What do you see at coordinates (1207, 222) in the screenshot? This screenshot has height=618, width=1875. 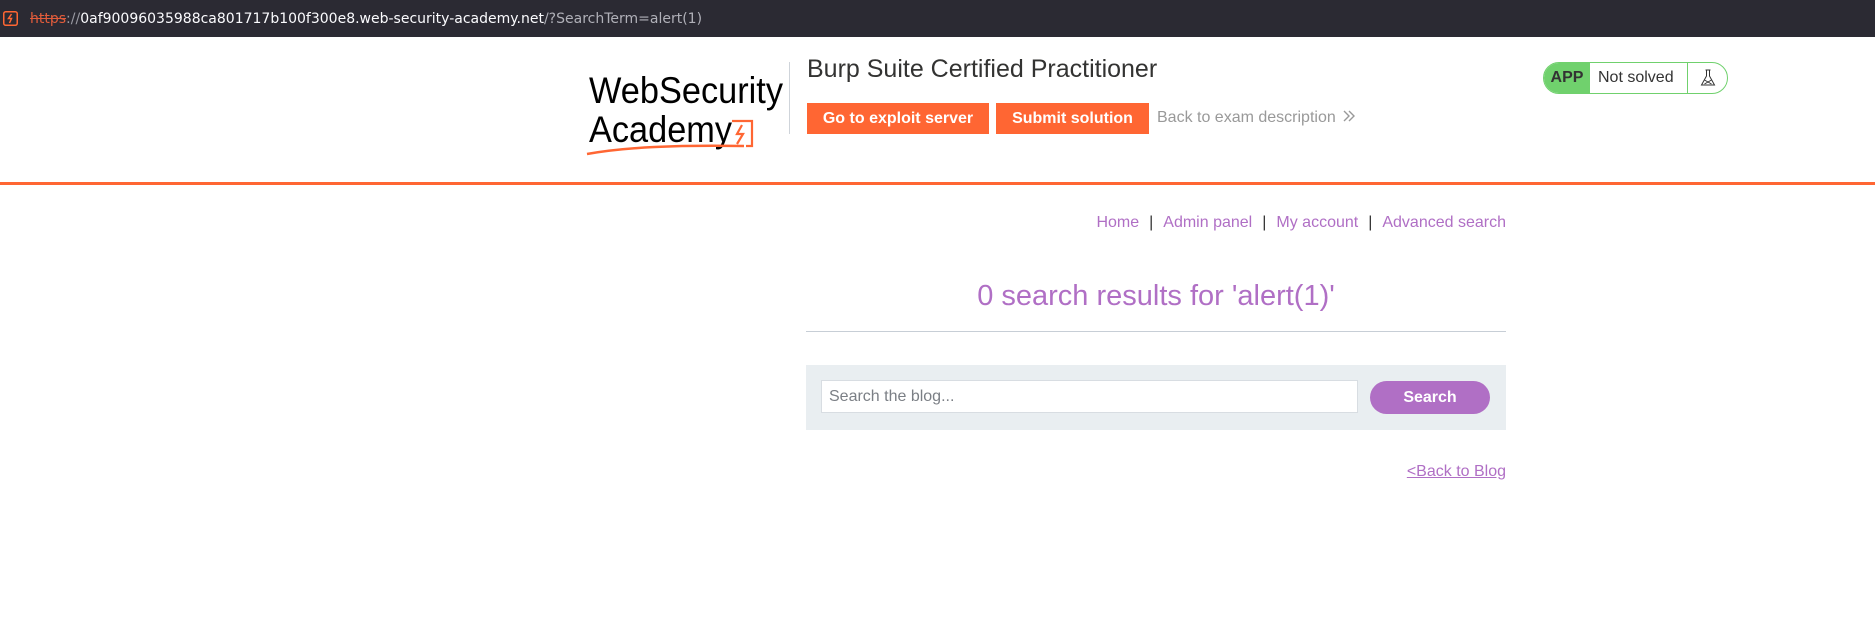 I see `nav-admin-panel-link: Admin panel` at bounding box center [1207, 222].